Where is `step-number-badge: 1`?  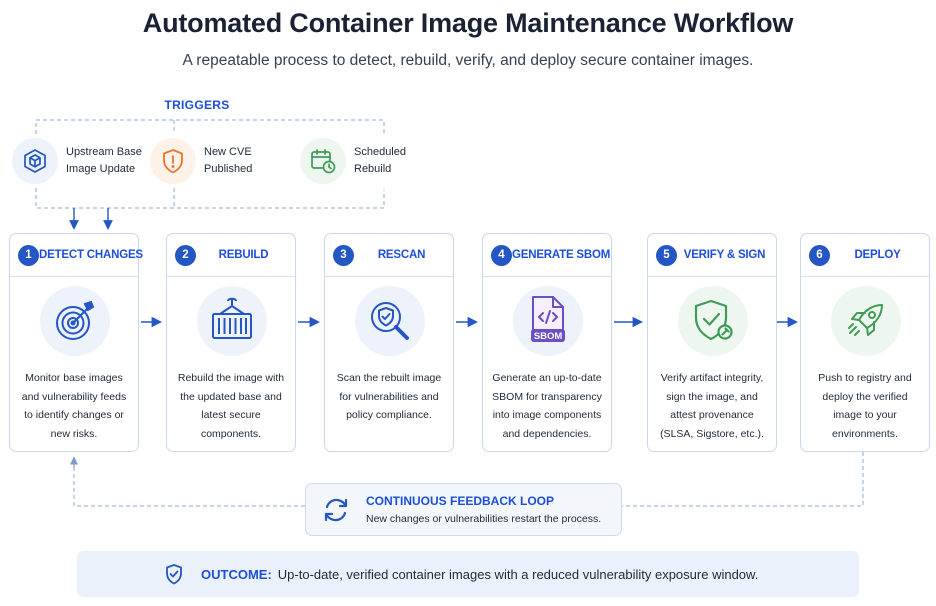 step-number-badge: 1 is located at coordinates (28, 255).